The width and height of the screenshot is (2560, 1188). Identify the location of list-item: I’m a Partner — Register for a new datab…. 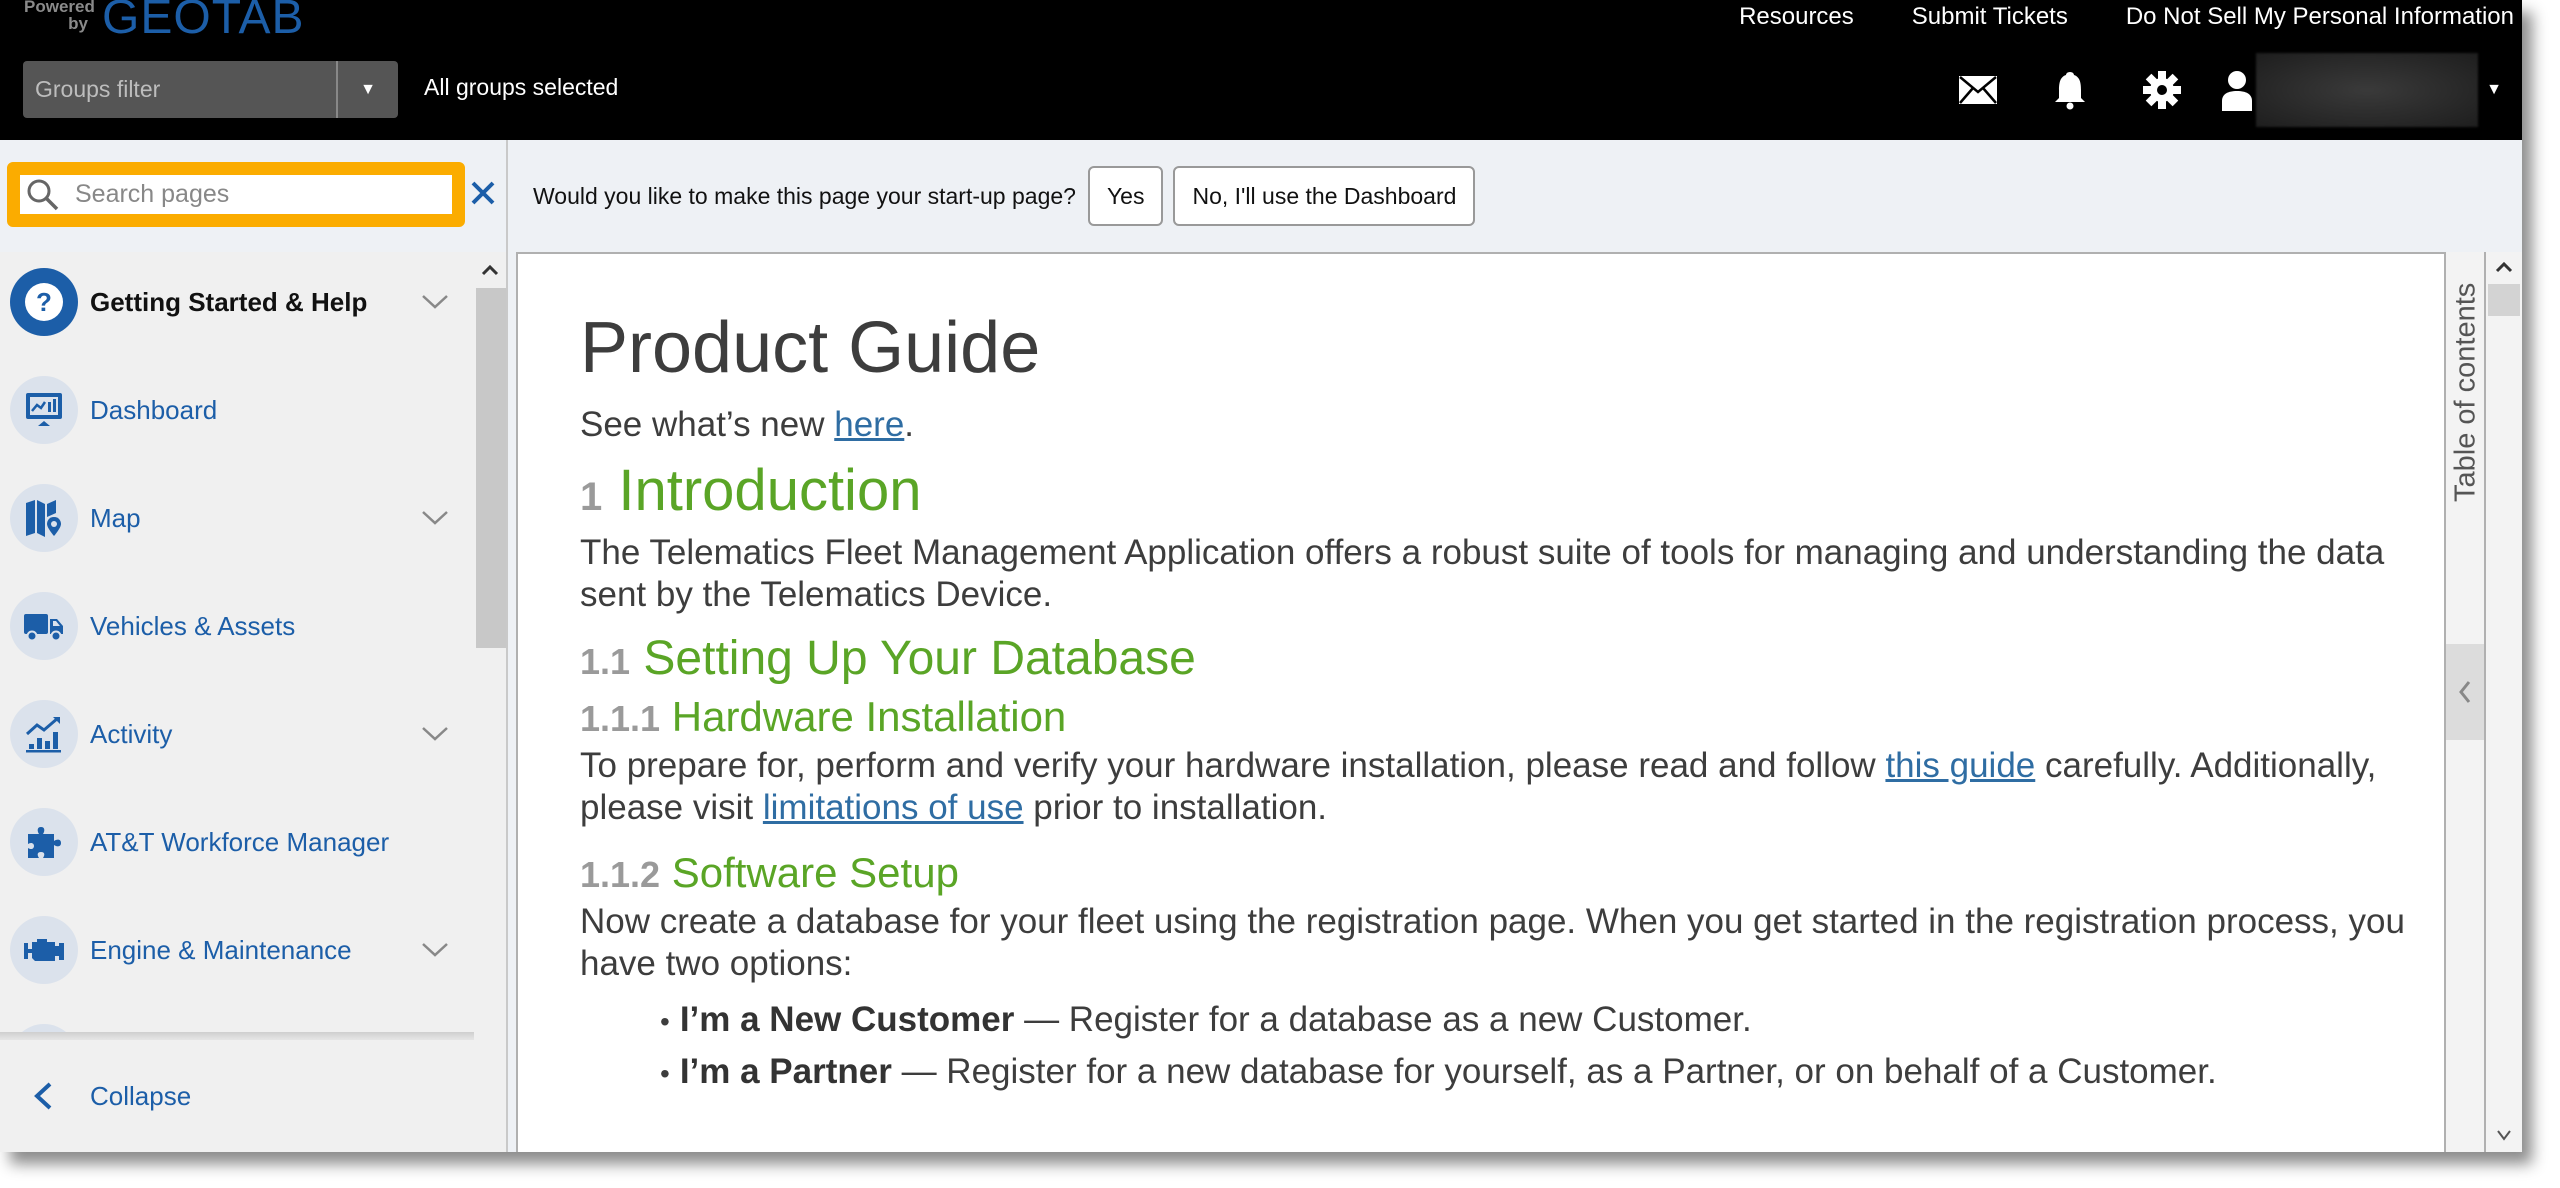
(1540, 1073).